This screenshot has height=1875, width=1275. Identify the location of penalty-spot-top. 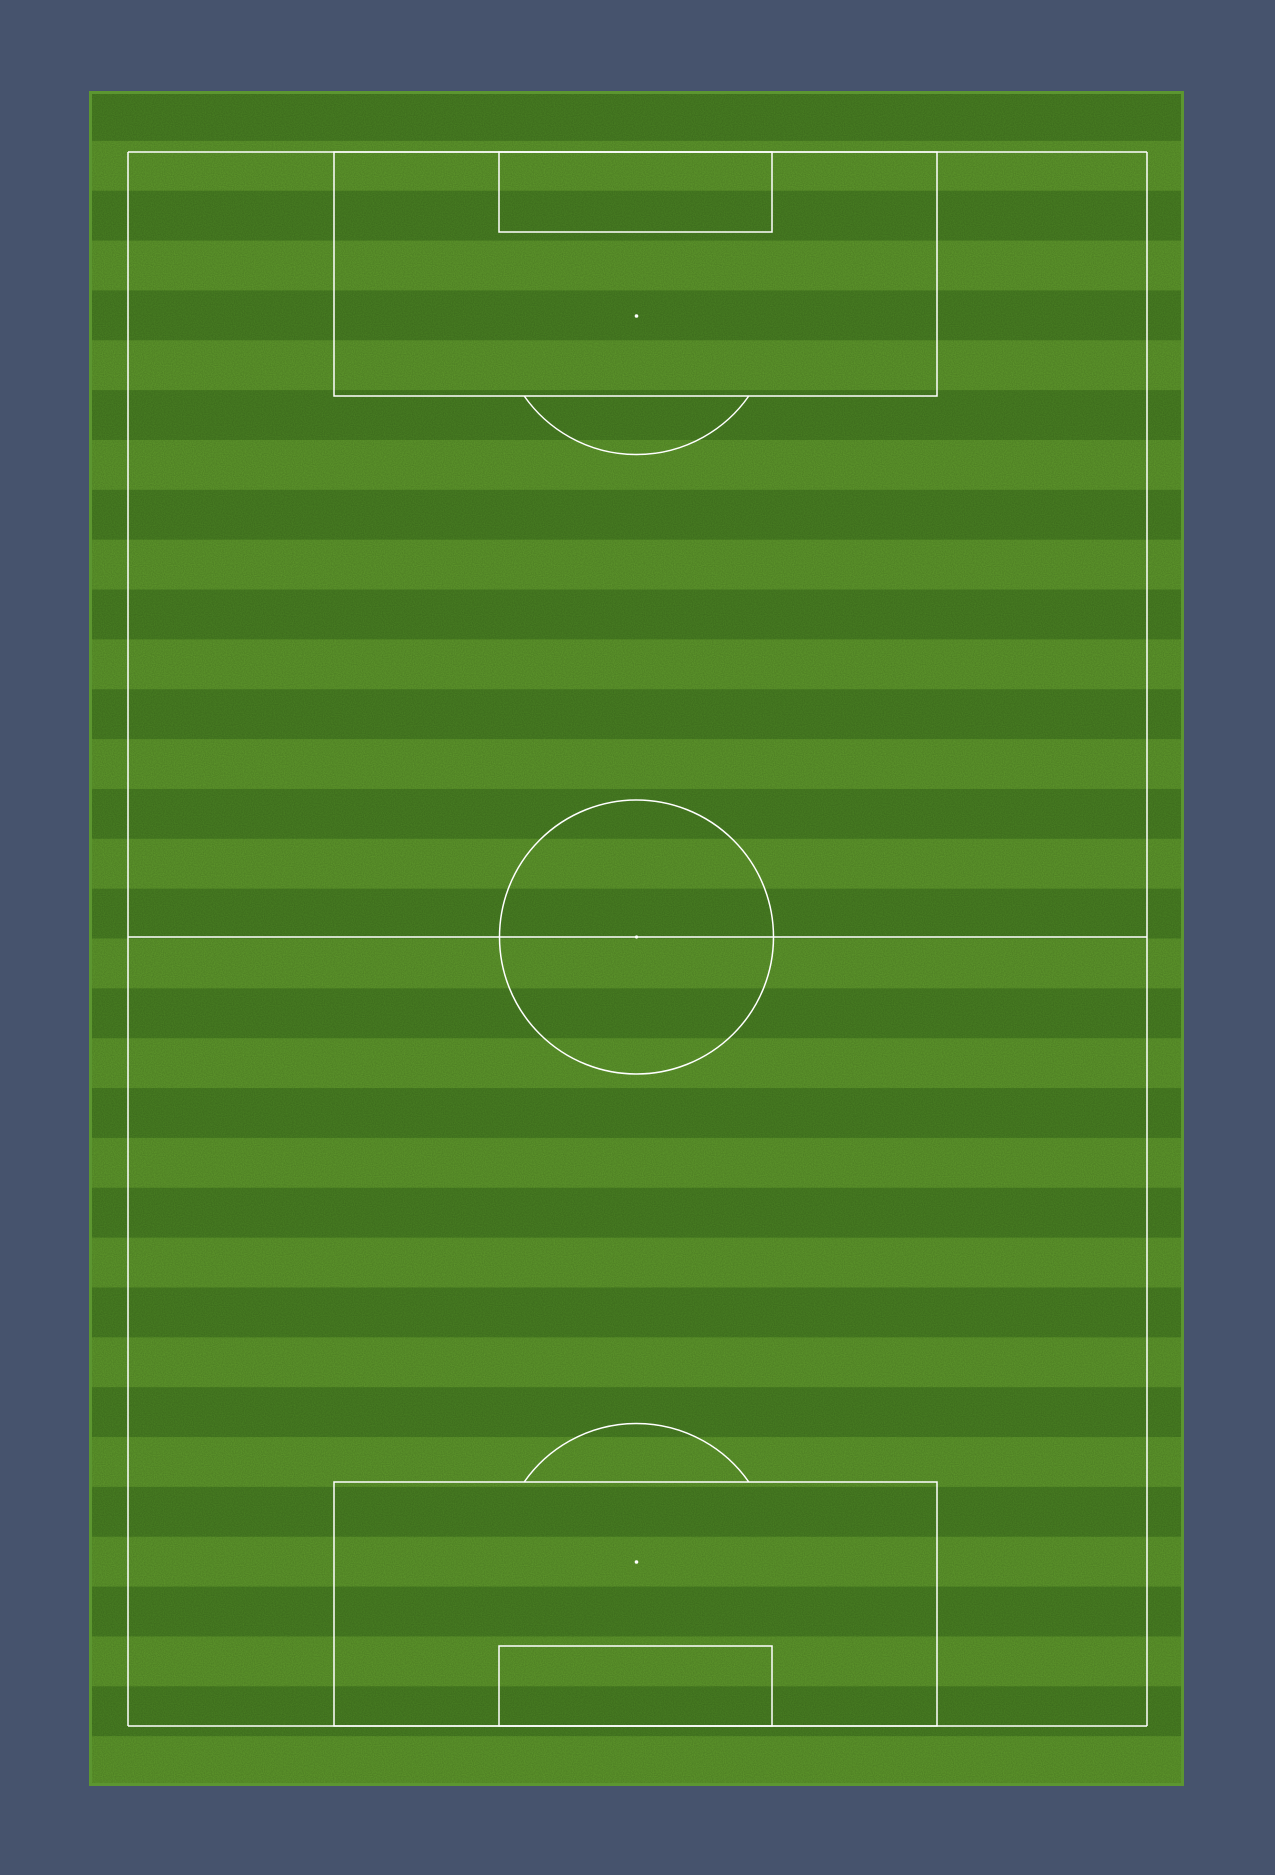
(636, 316).